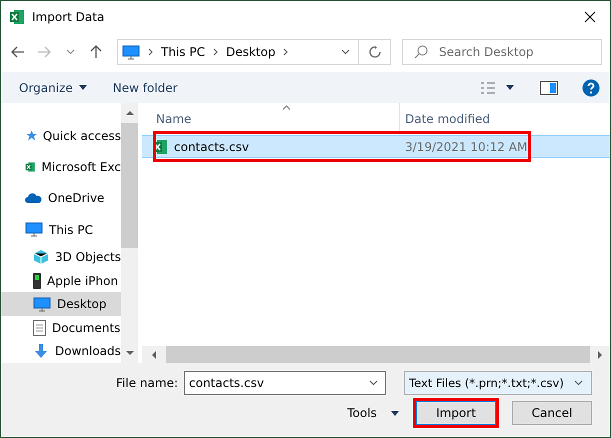 The height and width of the screenshot is (438, 611). I want to click on file-name-field: contacts.csv, so click(285, 383).